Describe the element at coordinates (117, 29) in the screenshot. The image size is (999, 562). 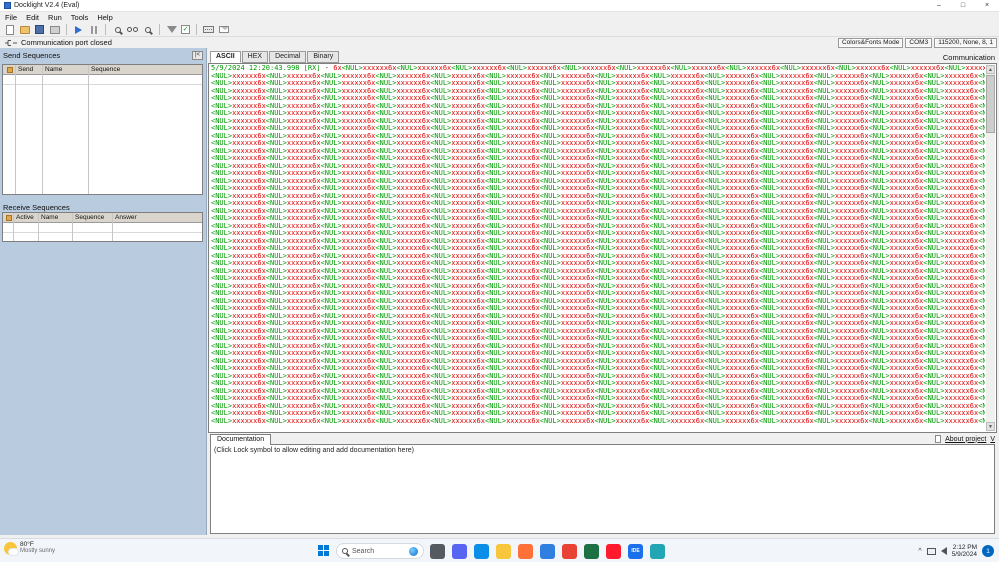
I see `find-icon` at that location.